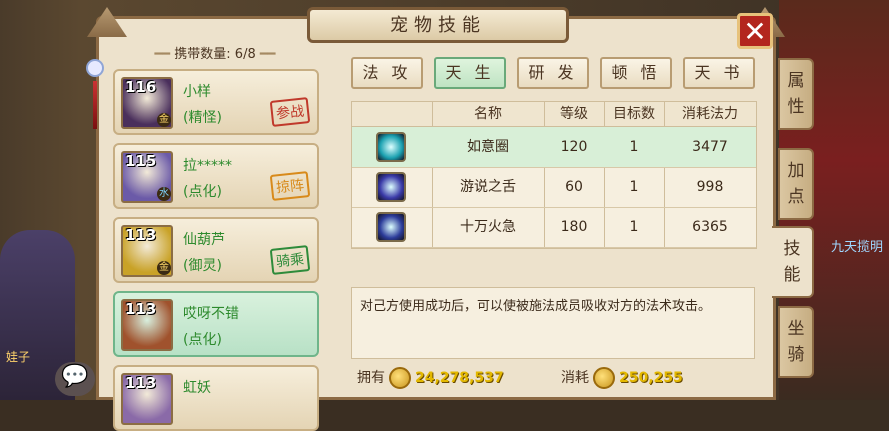 The width and height of the screenshot is (889, 431). What do you see at coordinates (710, 147) in the screenshot?
I see `skill-mana-cost: 3477` at bounding box center [710, 147].